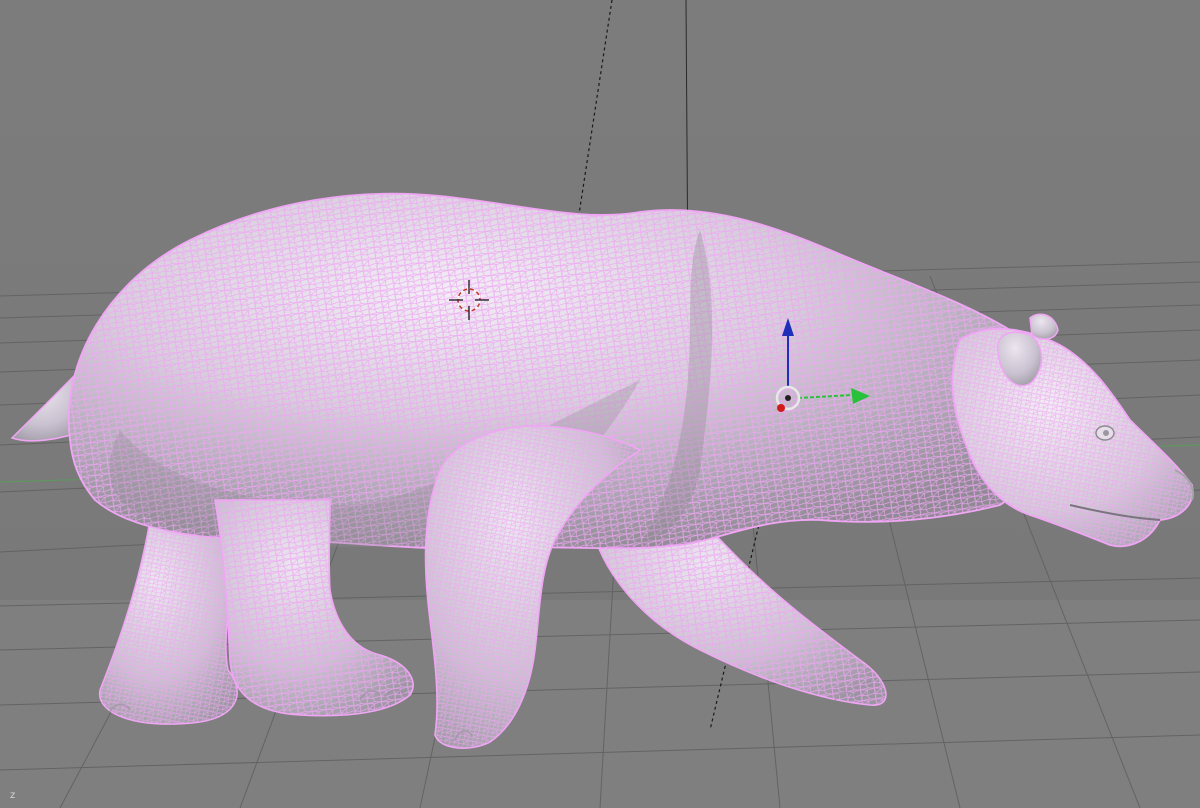 The image size is (1200, 808). Describe the element at coordinates (781, 408) in the screenshot. I see `gizmo-x-axis-icon` at that location.